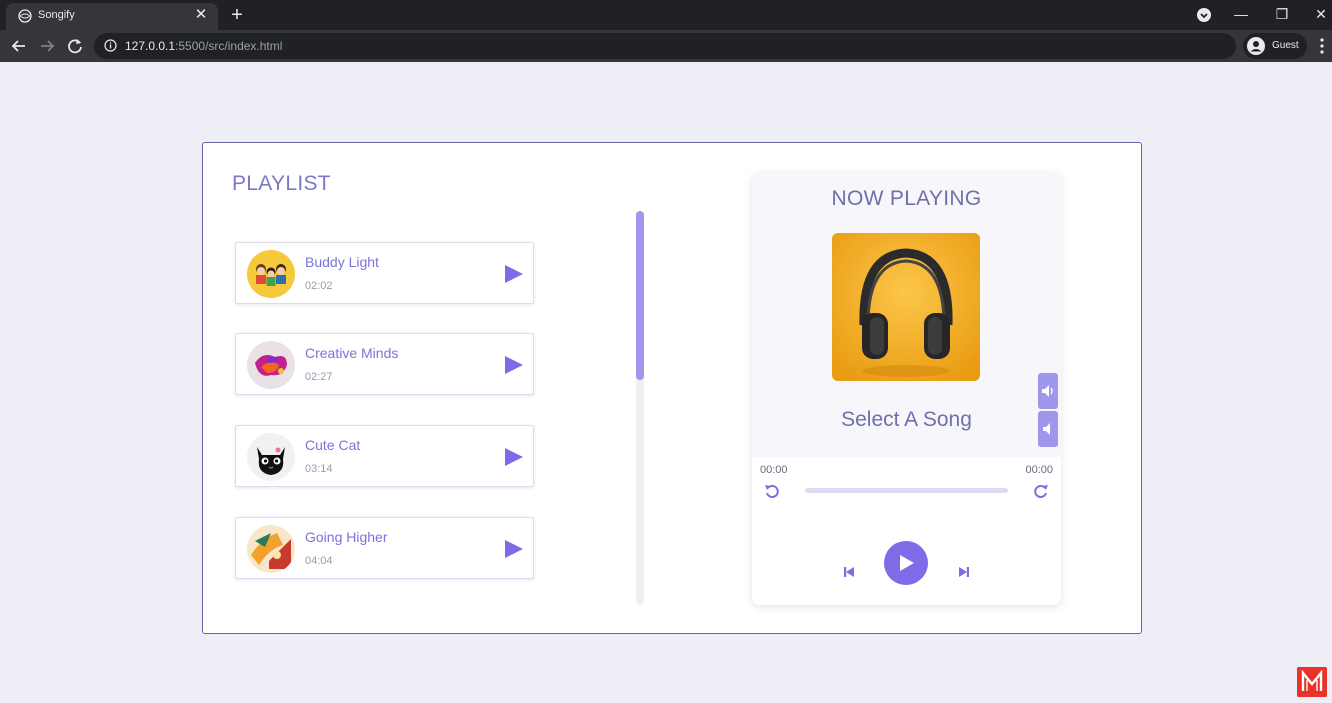 This screenshot has width=1332, height=703. I want to click on volume-down-icon, so click(1046, 429).